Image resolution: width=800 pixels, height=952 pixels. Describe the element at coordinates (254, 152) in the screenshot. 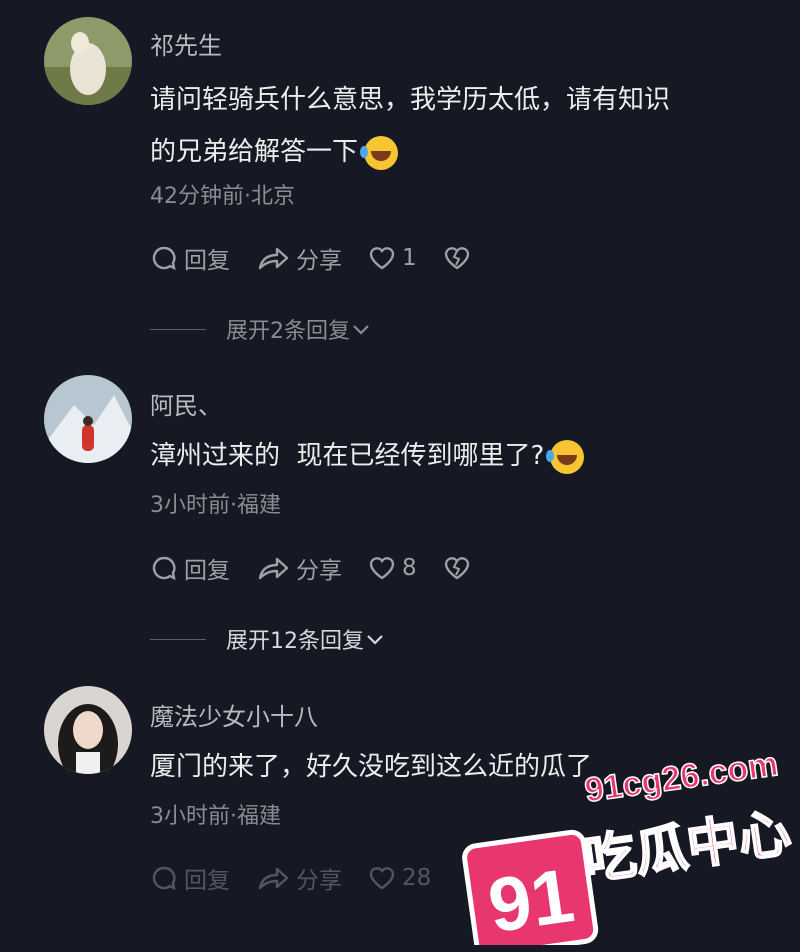

I see `comment-text-part: 的兄弟给解答一下` at that location.